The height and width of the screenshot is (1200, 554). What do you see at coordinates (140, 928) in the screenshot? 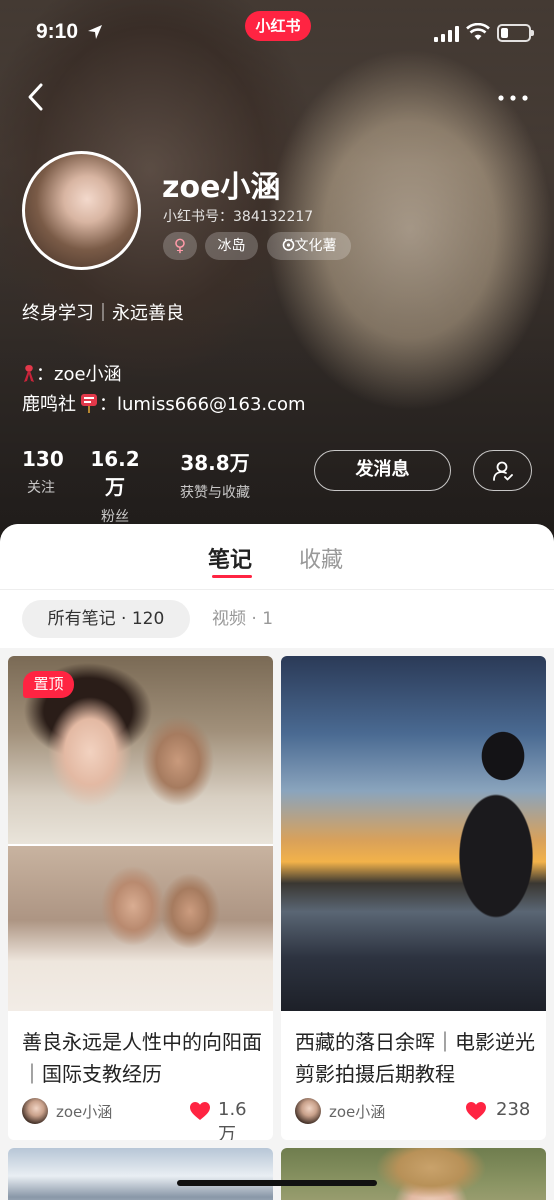
I see `cover-photo-bottom` at bounding box center [140, 928].